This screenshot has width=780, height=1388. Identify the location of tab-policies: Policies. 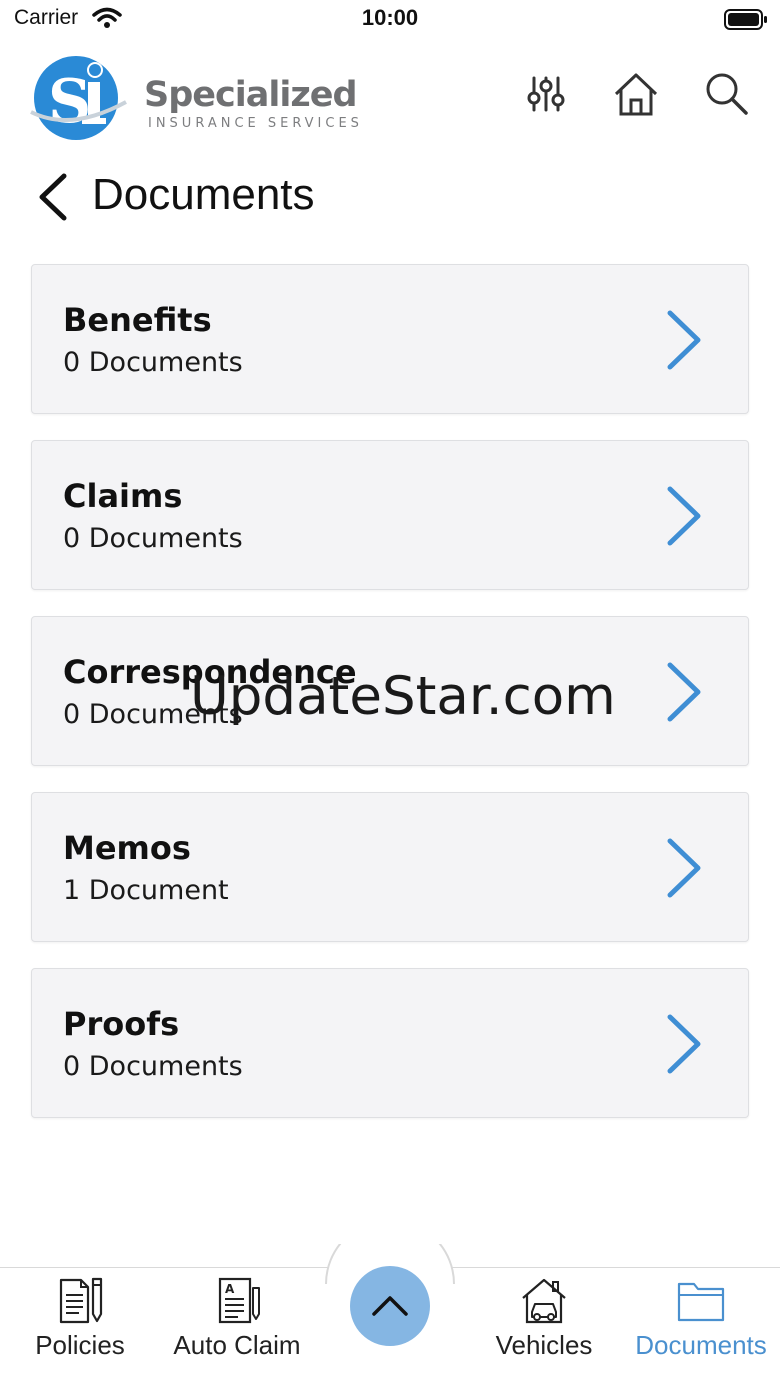
(80, 1326).